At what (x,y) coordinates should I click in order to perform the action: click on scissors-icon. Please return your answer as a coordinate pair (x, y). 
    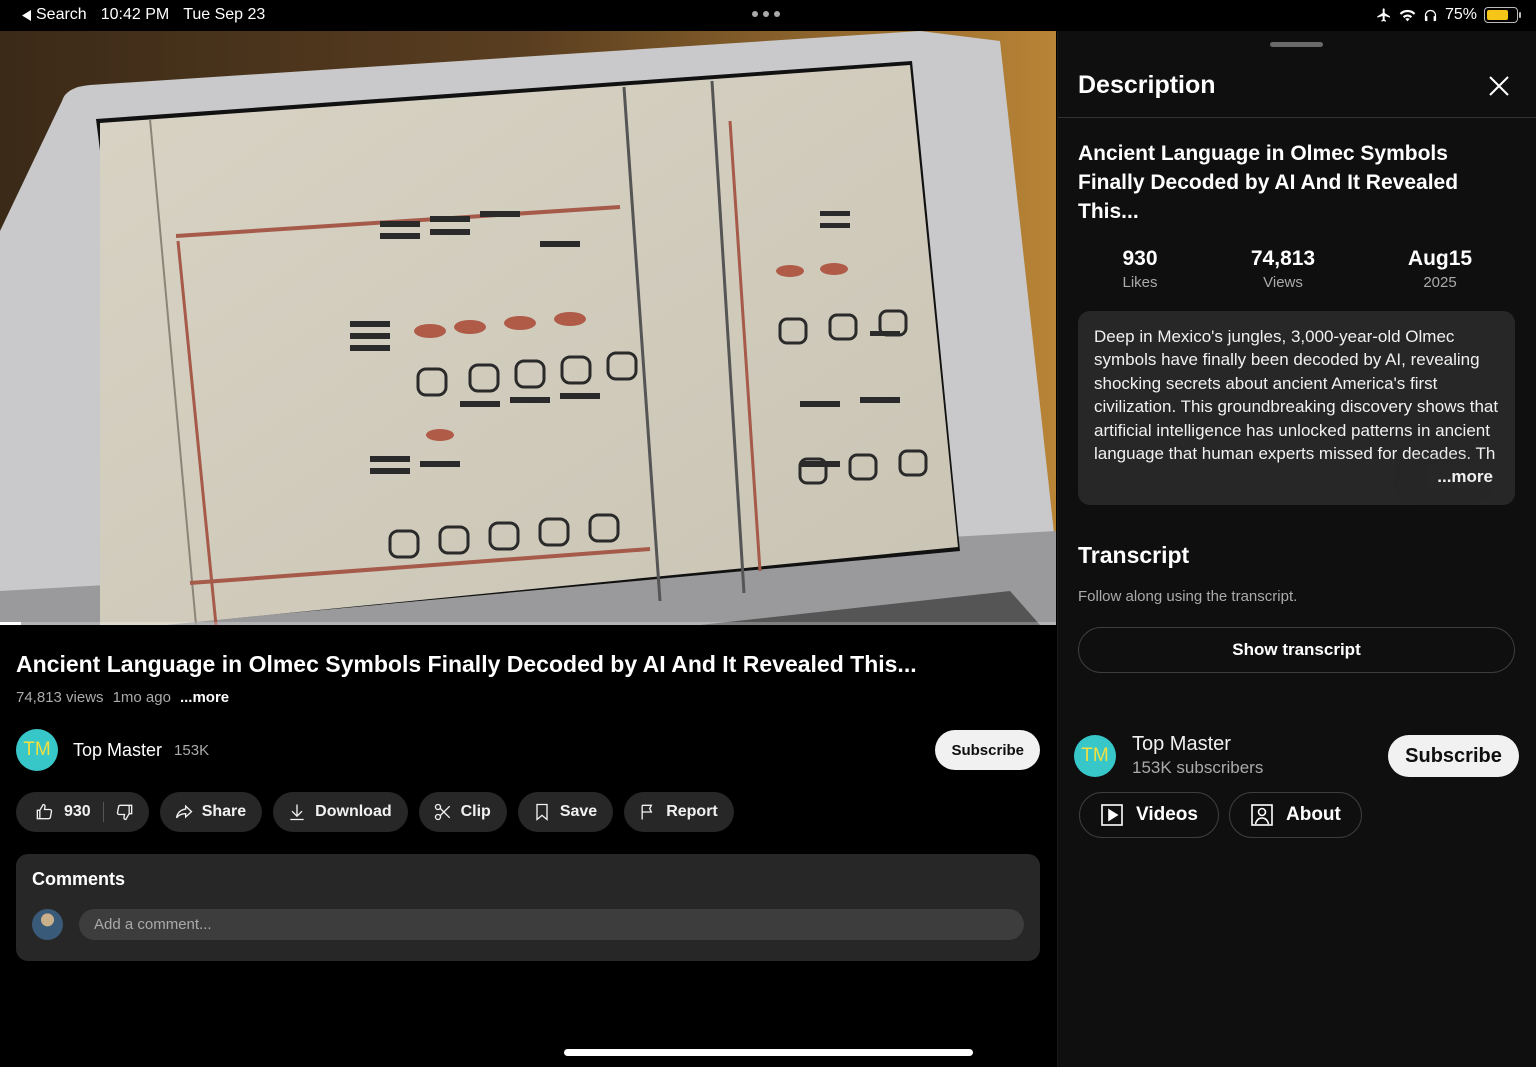
    Looking at the image, I should click on (442, 812).